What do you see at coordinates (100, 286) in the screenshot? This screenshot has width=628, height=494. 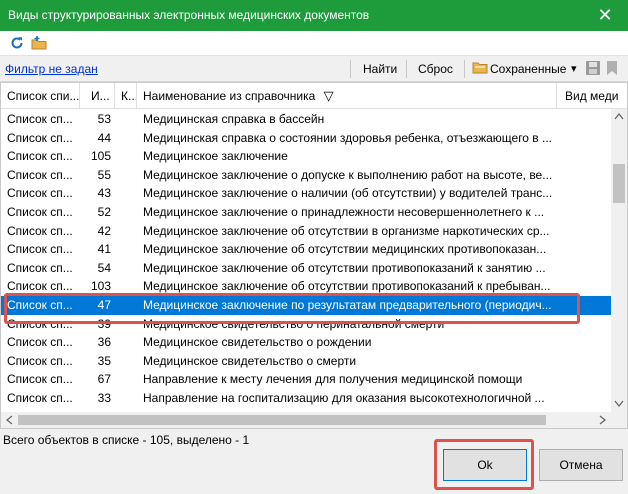 I see `cell-id: 103` at bounding box center [100, 286].